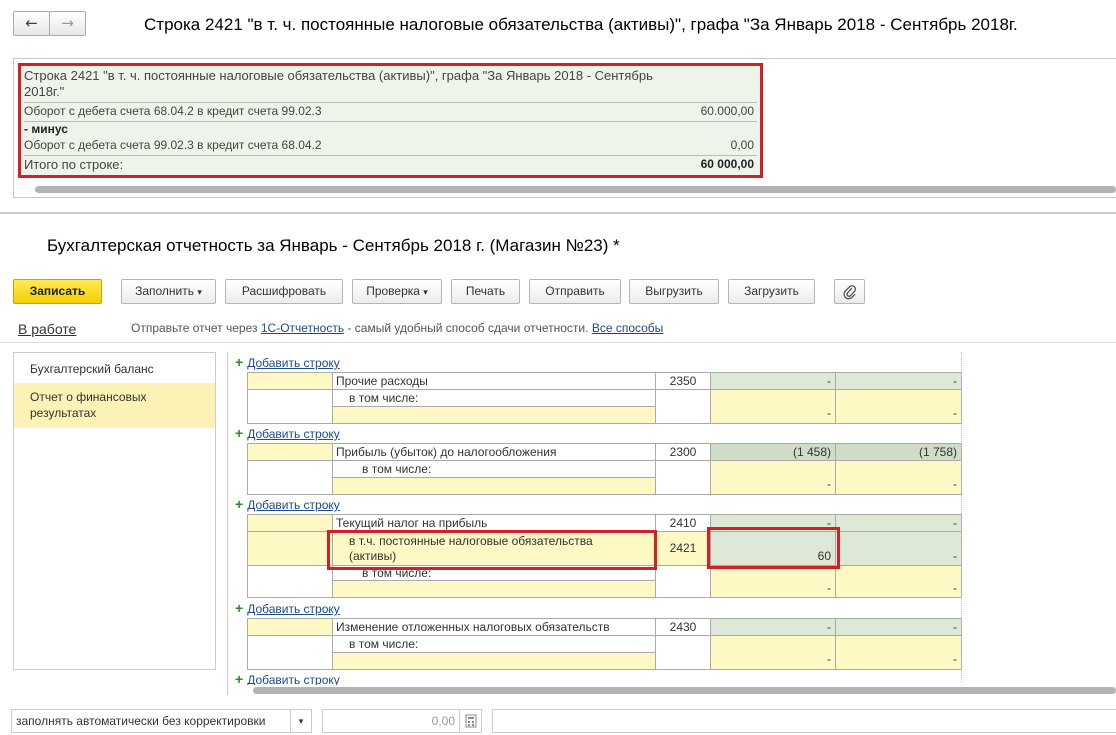  Describe the element at coordinates (898, 406) in the screenshot. I see `value-cell-2350-sub-previous: -` at that location.